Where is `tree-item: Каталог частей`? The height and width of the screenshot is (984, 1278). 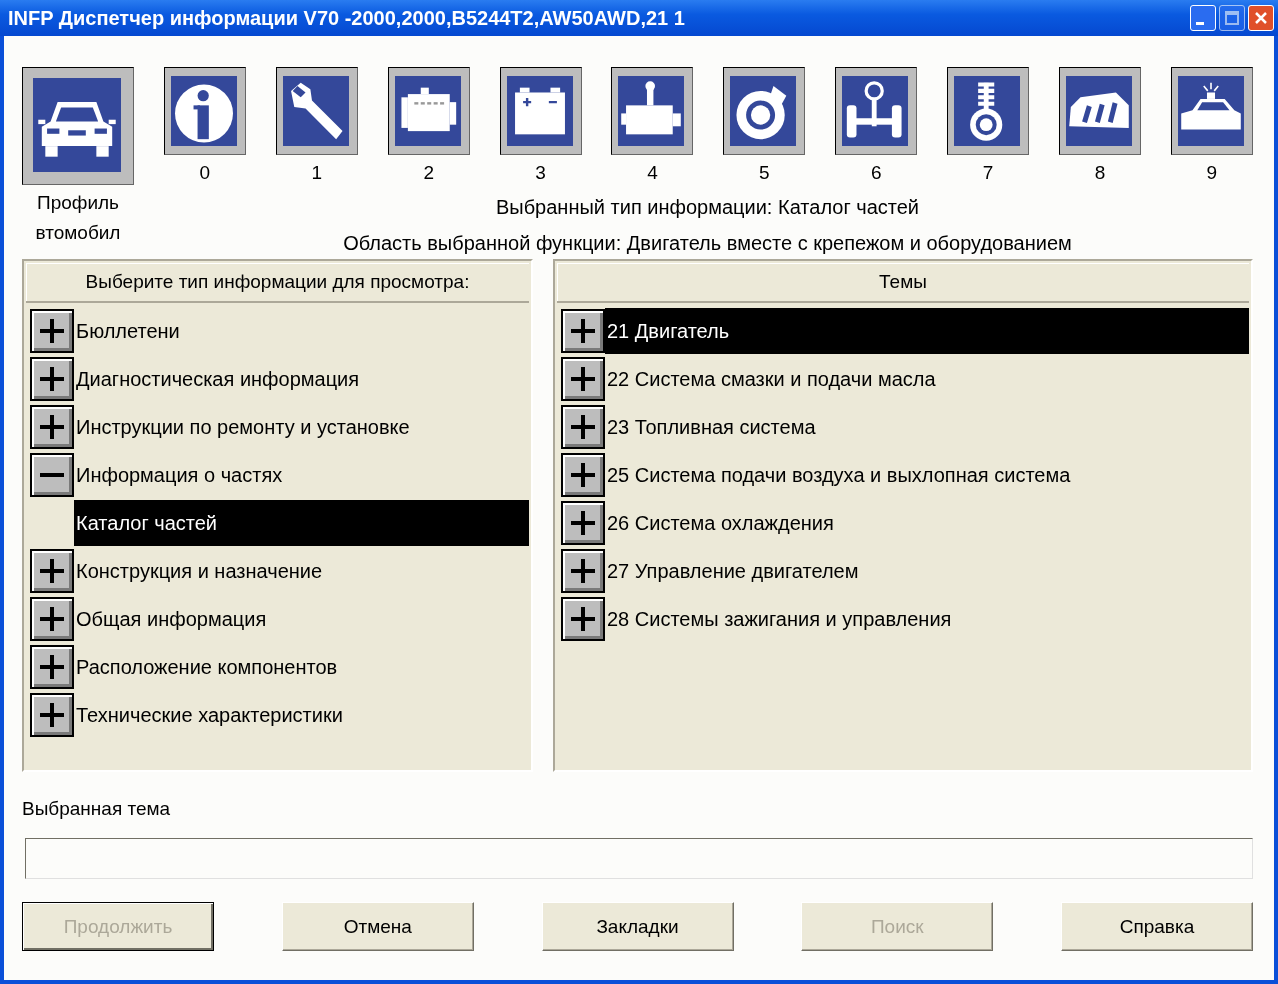
tree-item: Каталог частей is located at coordinates (301, 523).